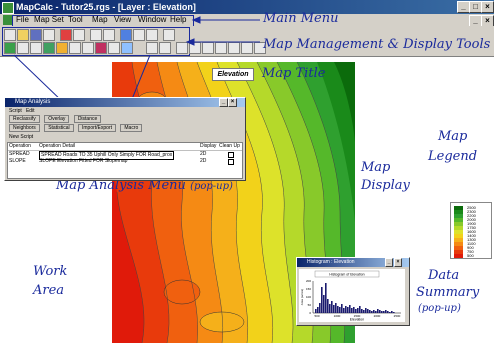  I want to click on analysis-minimize-icon: _, so click(223, 102).